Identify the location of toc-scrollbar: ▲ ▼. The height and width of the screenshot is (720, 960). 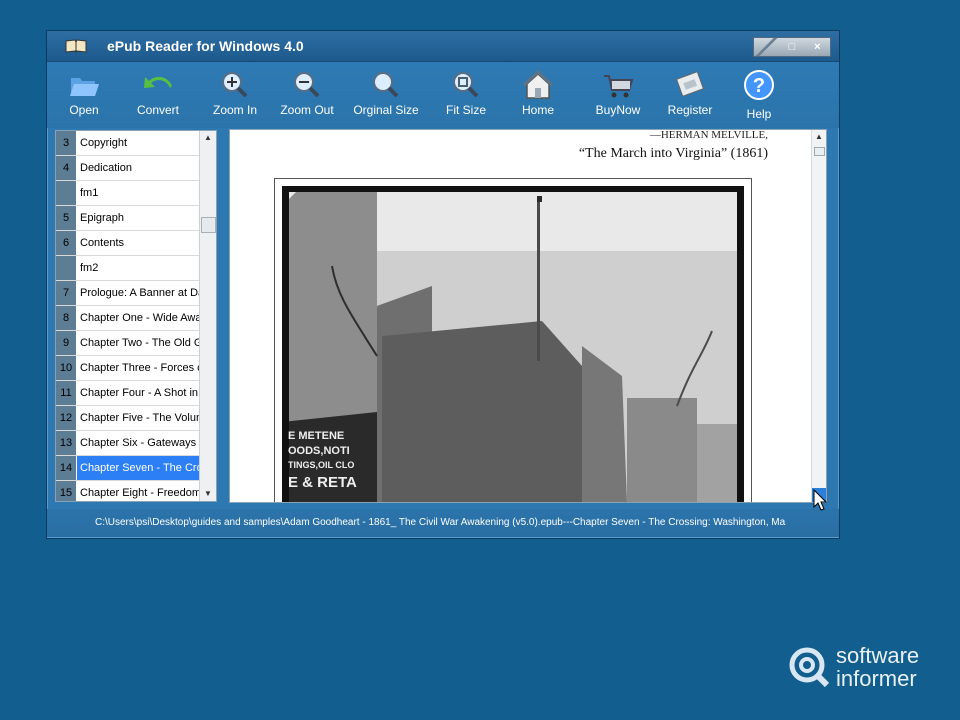
(207, 316).